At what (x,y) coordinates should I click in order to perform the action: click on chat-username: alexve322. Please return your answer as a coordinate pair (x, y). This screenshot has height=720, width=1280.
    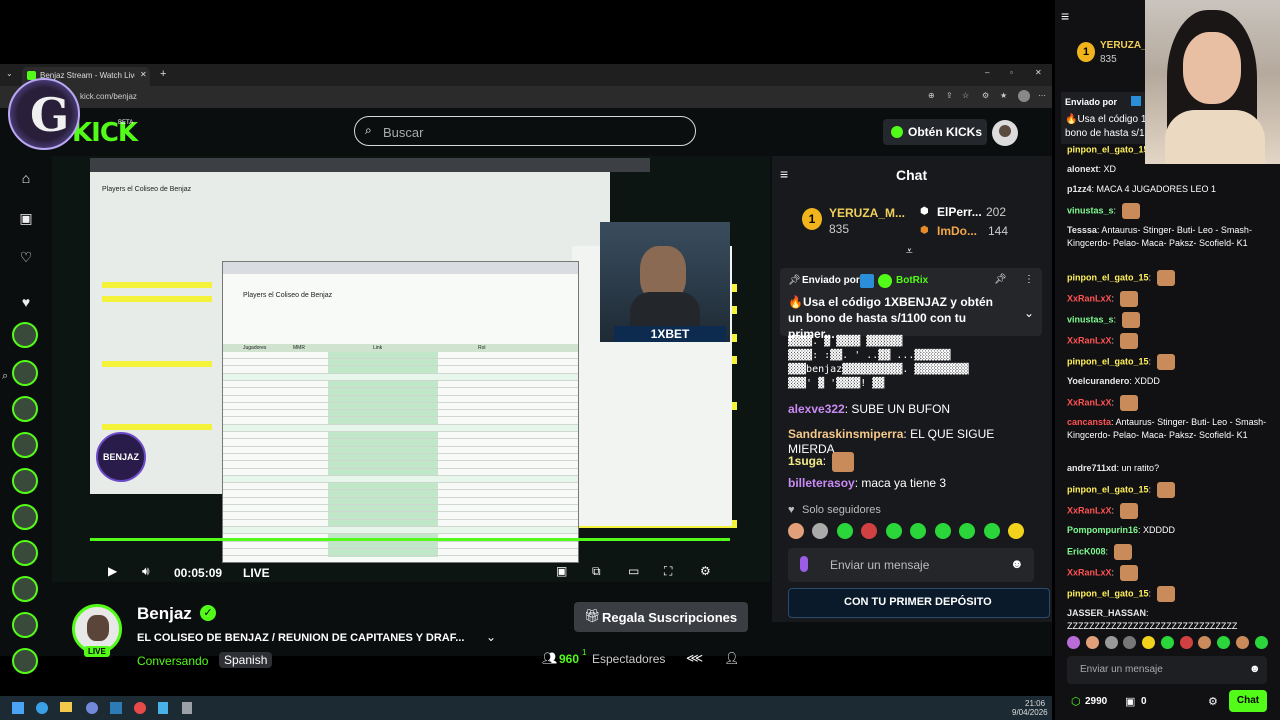
    Looking at the image, I should click on (816, 409).